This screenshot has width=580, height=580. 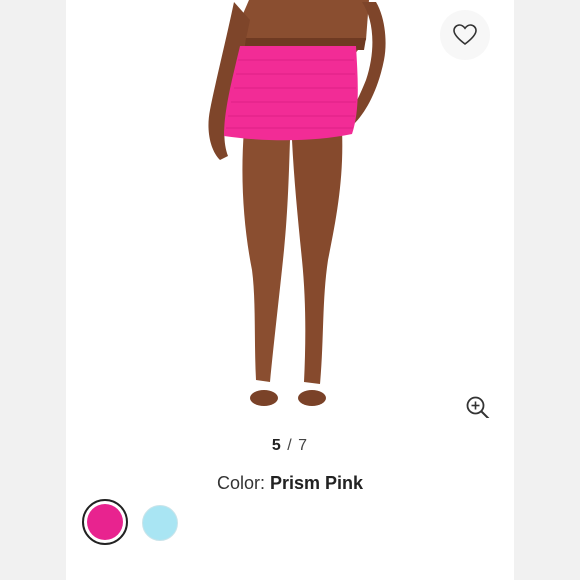 What do you see at coordinates (316, 483) in the screenshot?
I see `selected-color-name: Prism Pink` at bounding box center [316, 483].